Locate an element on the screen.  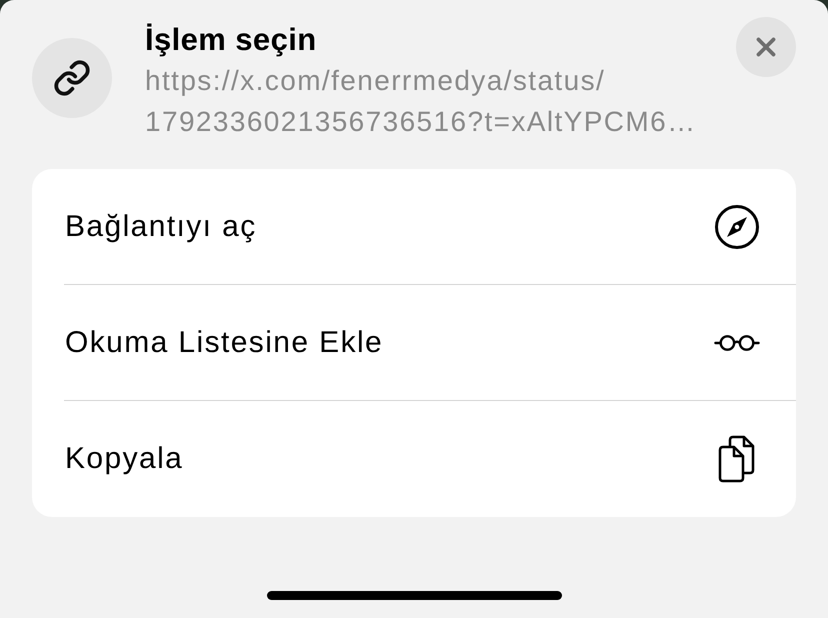
copy-icon is located at coordinates (737, 459).